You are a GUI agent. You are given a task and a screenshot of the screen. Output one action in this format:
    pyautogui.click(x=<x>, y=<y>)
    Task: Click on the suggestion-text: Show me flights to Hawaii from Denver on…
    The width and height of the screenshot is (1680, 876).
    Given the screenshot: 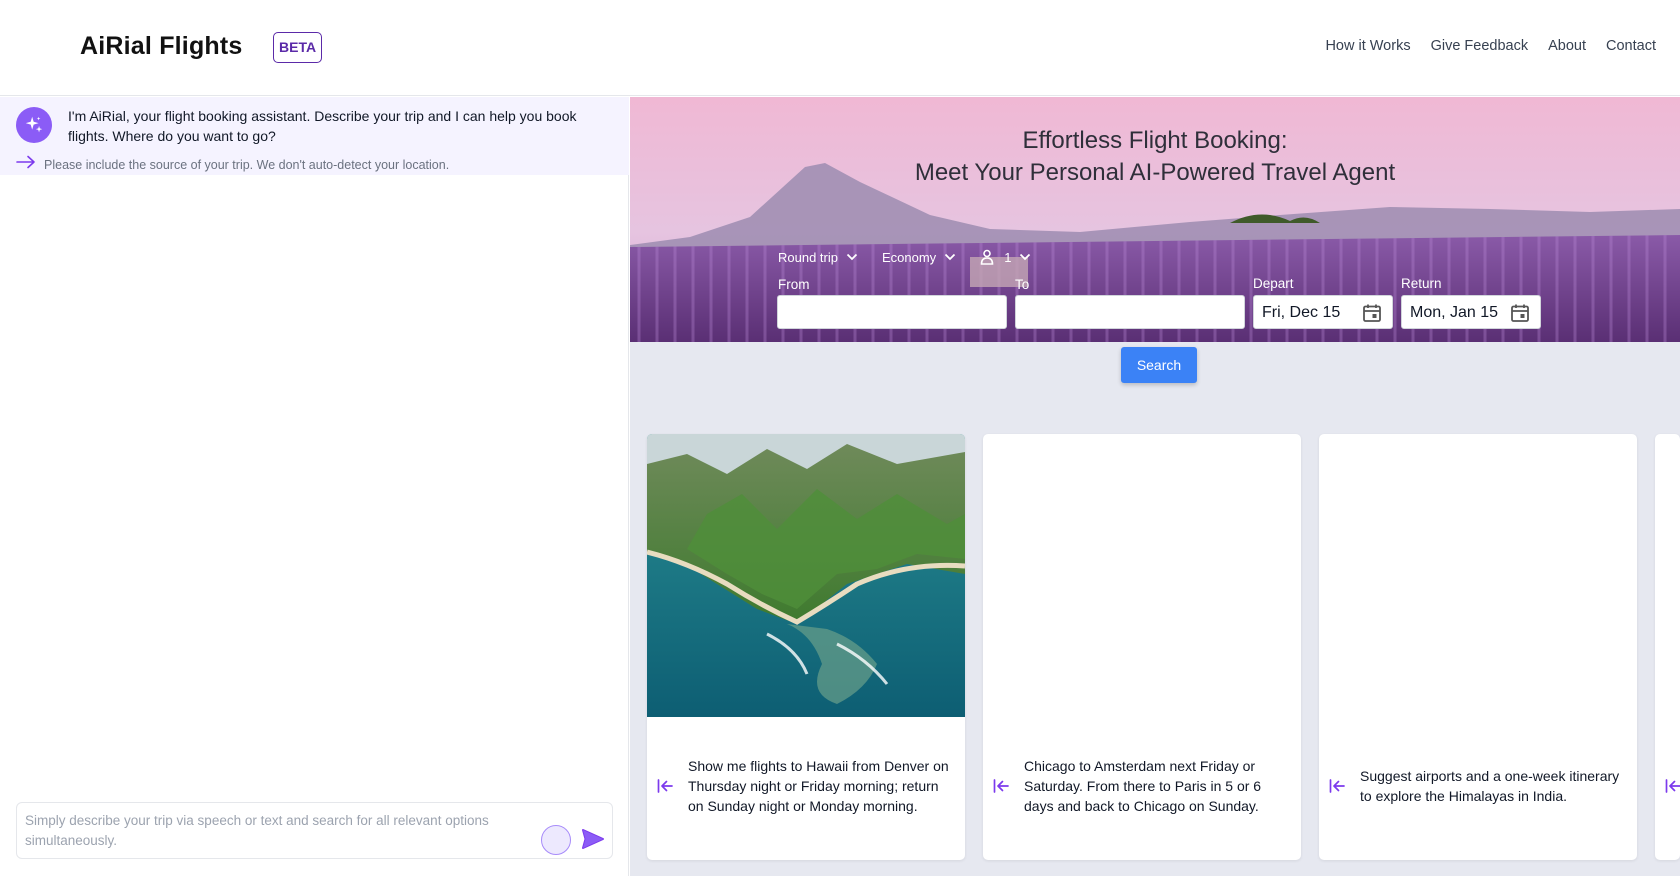 What is the action you would take?
    pyautogui.click(x=818, y=786)
    